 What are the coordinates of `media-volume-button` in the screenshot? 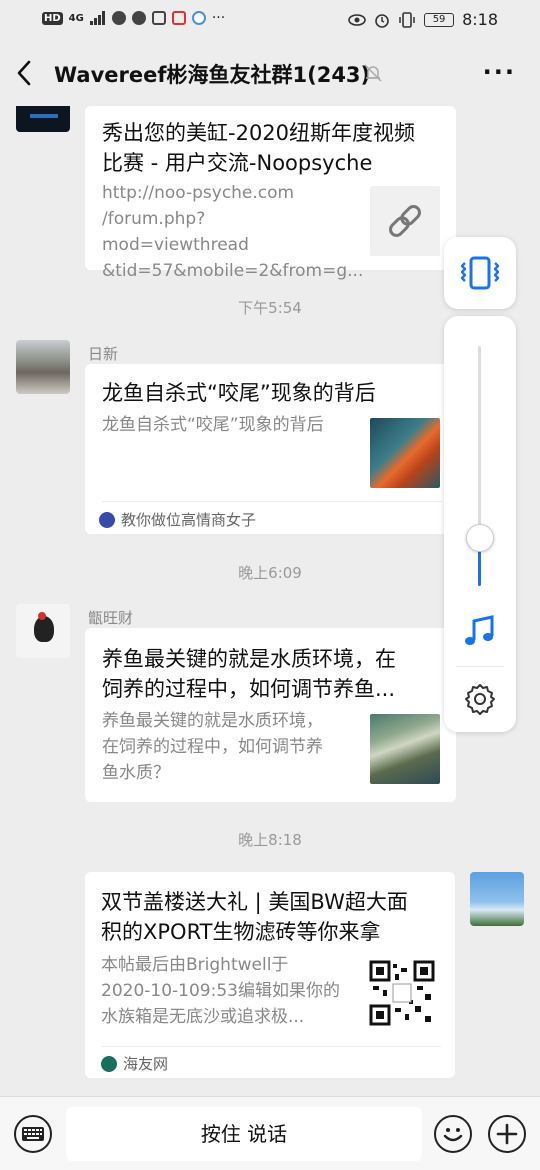 It's located at (480, 632).